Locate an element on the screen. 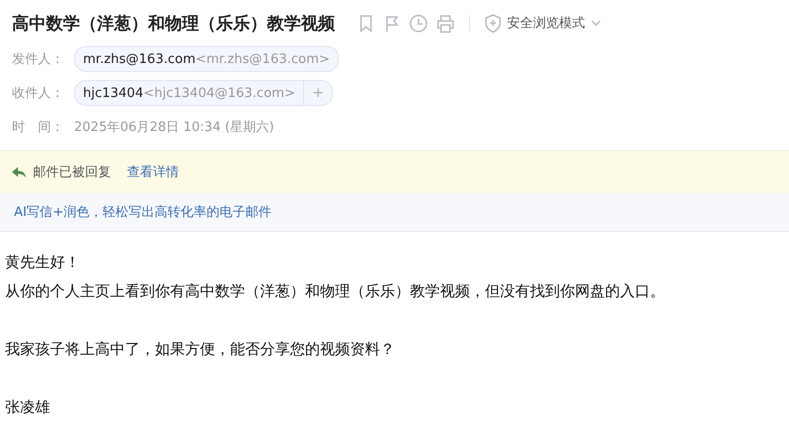  message-text: 从你的个人主页上看到你有高中数学（洋葱）和物理（乐乐）教学视频，但没有找到你网盘的入口。 is located at coordinates (335, 291).